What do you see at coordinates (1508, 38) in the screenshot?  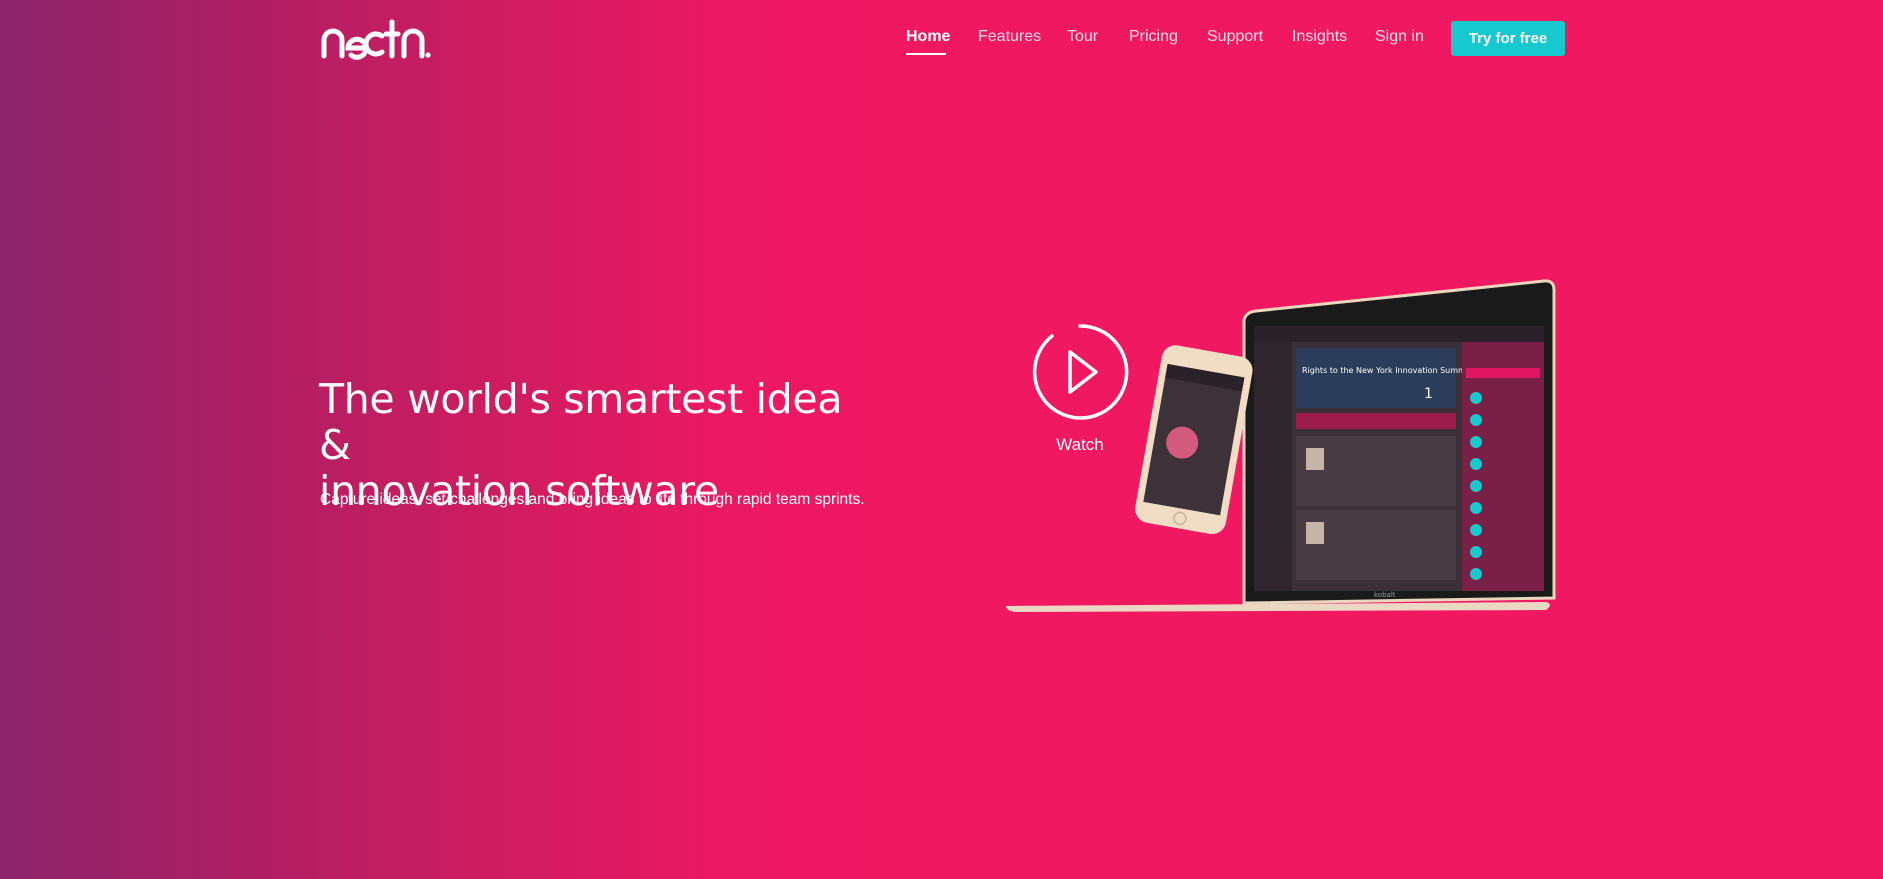 I see `try-for-free-button: Try for free` at bounding box center [1508, 38].